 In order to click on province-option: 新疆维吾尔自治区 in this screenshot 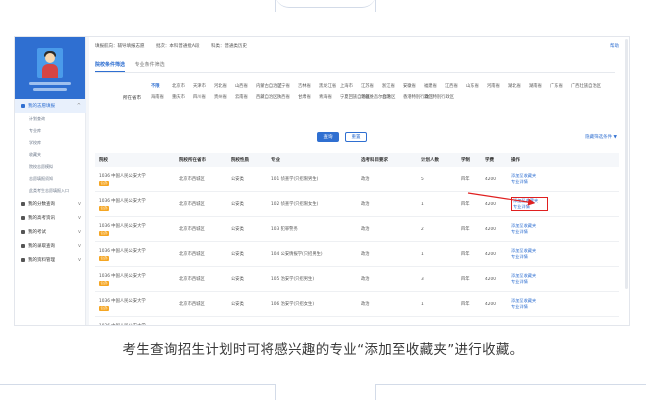, I will do `click(378, 97)`.